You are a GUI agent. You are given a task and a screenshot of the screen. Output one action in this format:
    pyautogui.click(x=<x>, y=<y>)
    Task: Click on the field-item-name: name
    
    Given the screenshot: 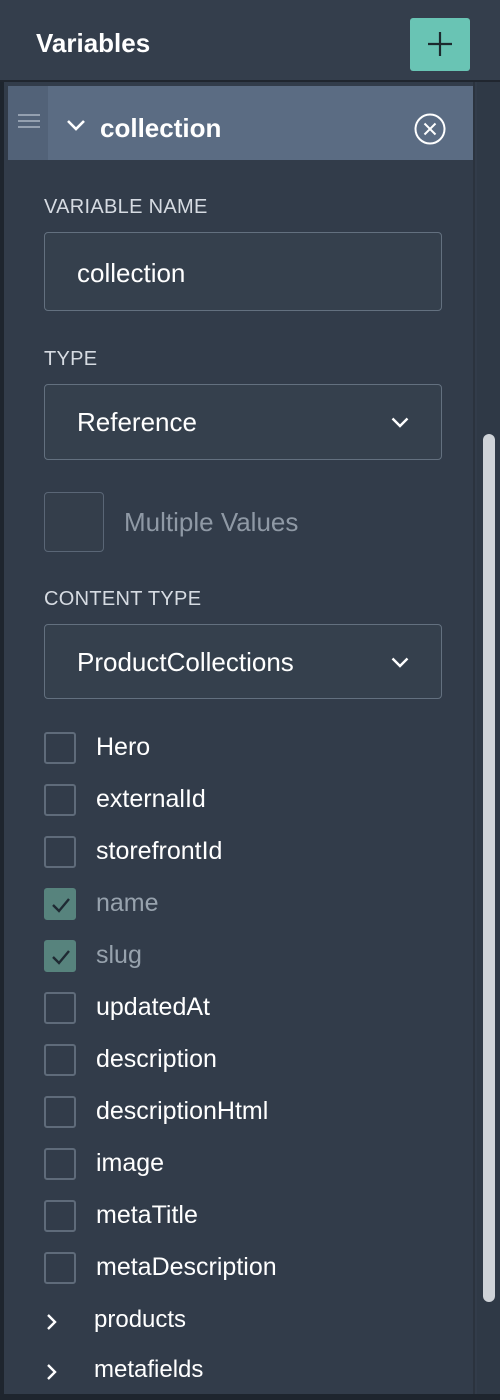 What is the action you would take?
    pyautogui.click(x=254, y=905)
    